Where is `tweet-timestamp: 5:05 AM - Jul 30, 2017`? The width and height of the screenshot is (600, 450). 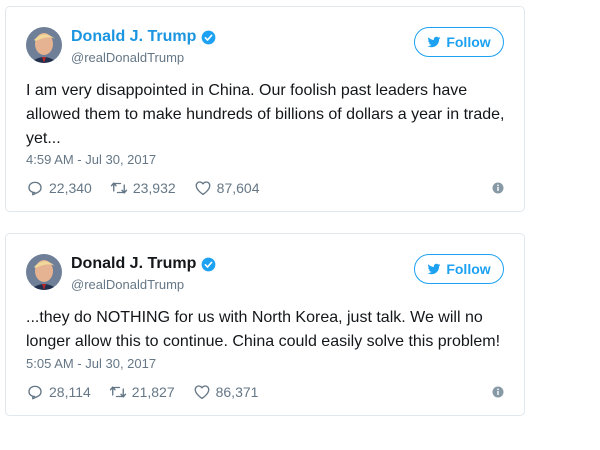 tweet-timestamp: 5:05 AM - Jul 30, 2017 is located at coordinates (91, 363).